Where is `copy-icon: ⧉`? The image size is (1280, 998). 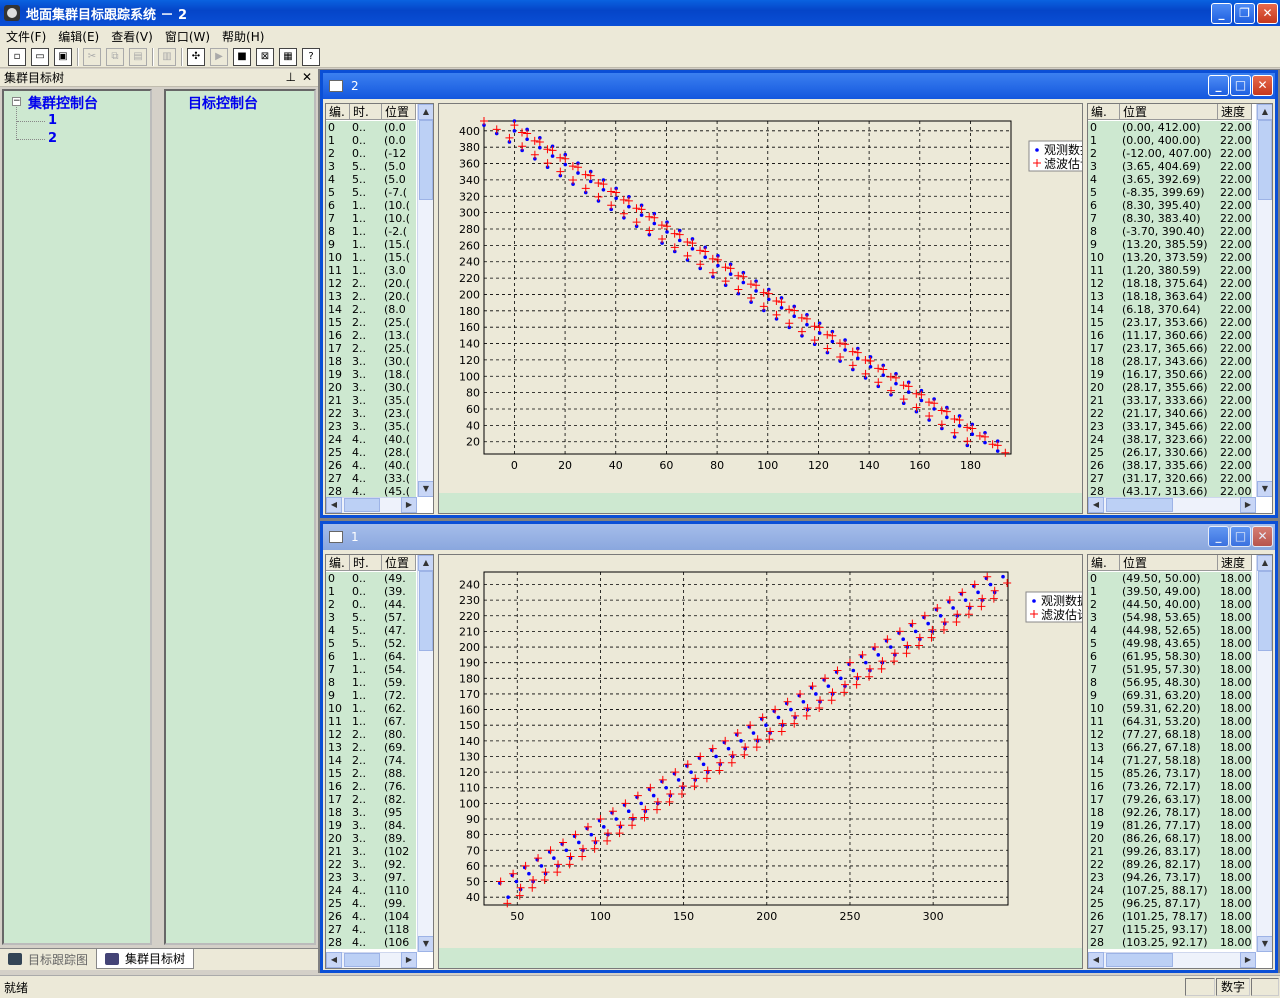 copy-icon: ⧉ is located at coordinates (115, 56).